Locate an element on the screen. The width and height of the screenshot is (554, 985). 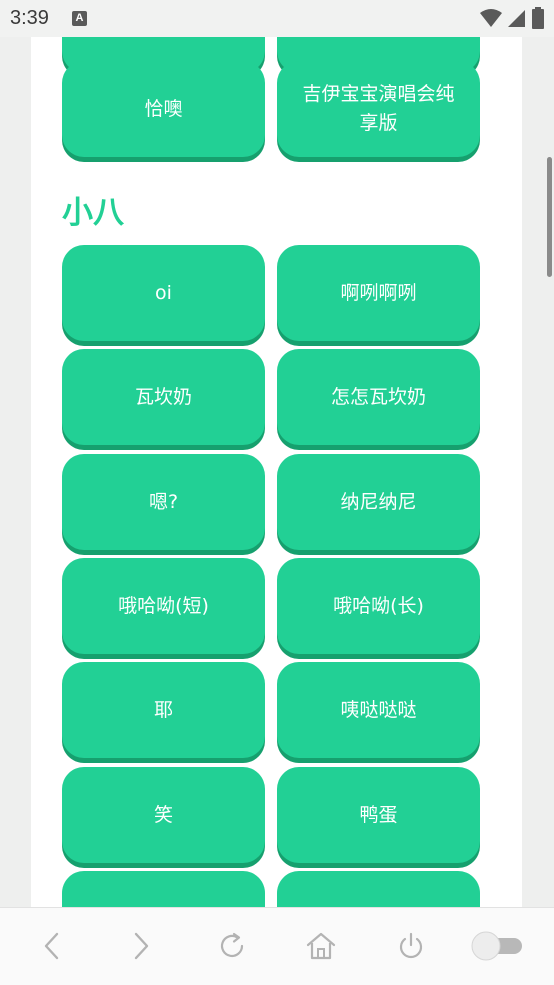
power-button is located at coordinates (411, 946).